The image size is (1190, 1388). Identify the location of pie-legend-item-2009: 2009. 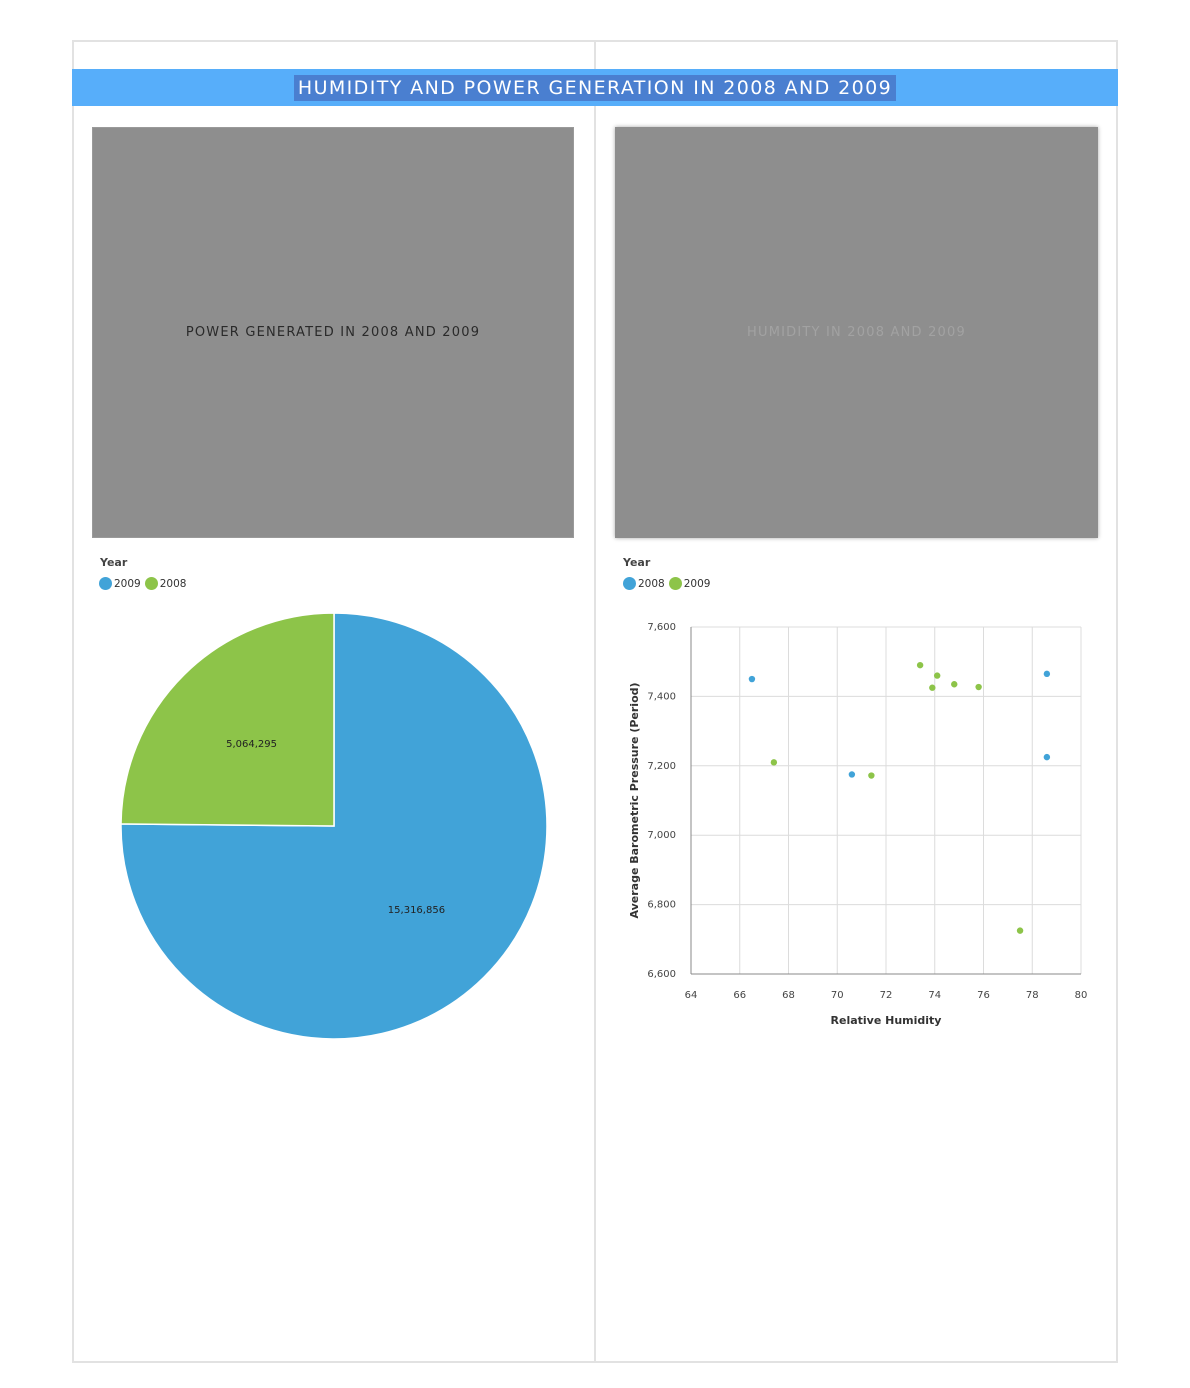
(120, 583).